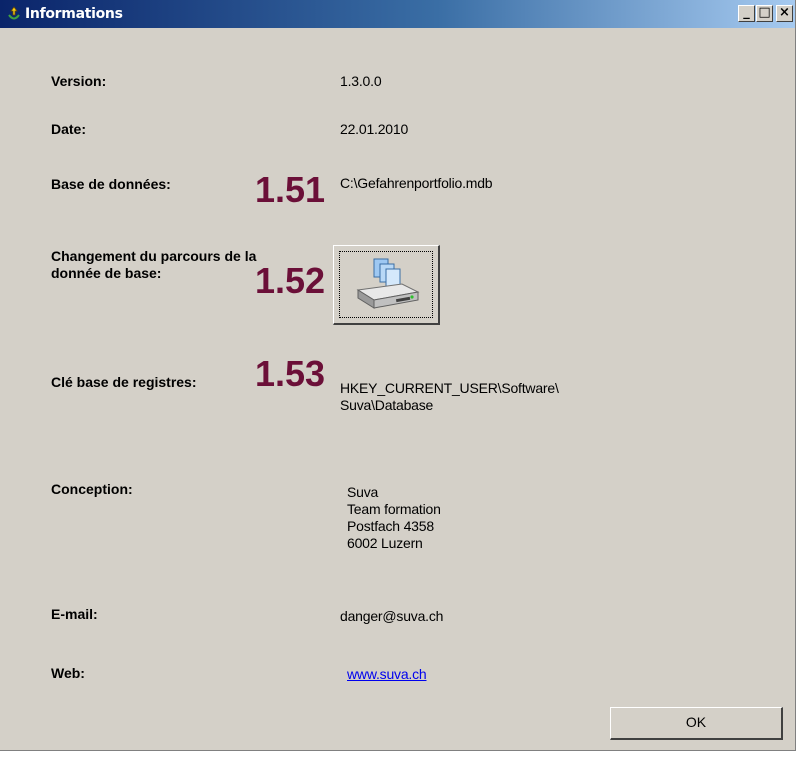 This screenshot has height=758, width=803. I want to click on version-label: Version:, so click(79, 81).